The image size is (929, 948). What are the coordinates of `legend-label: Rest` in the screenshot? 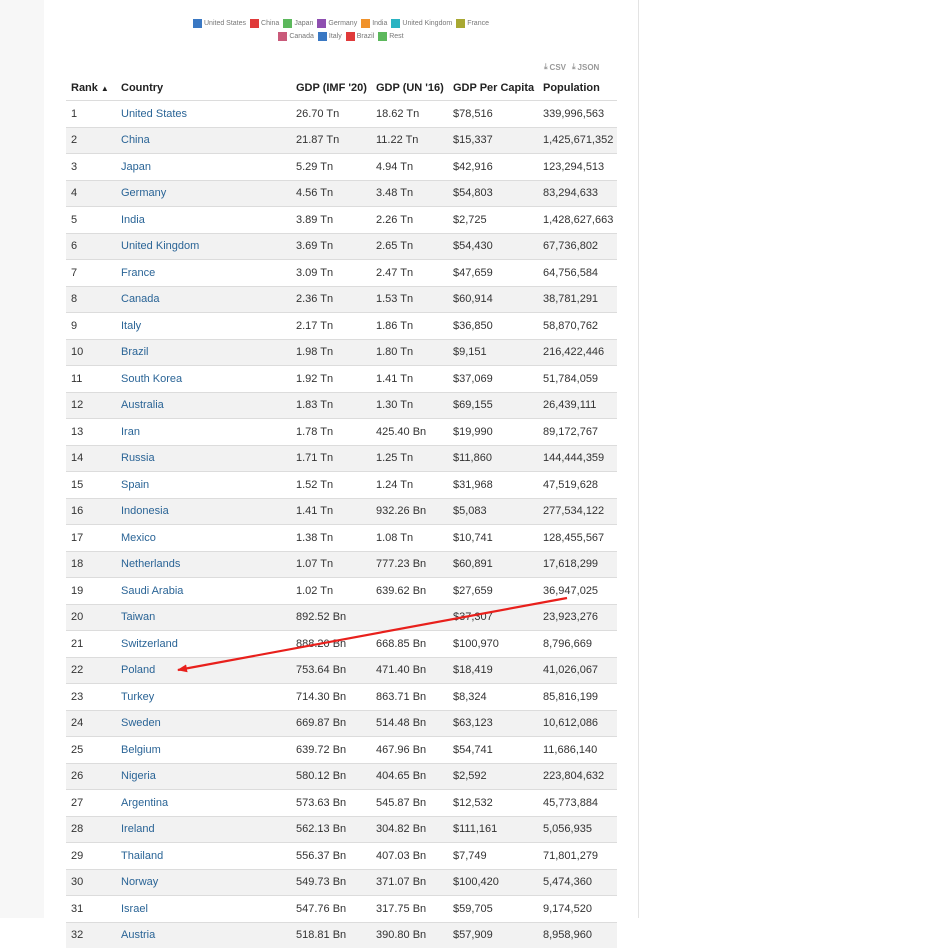 It's located at (396, 36).